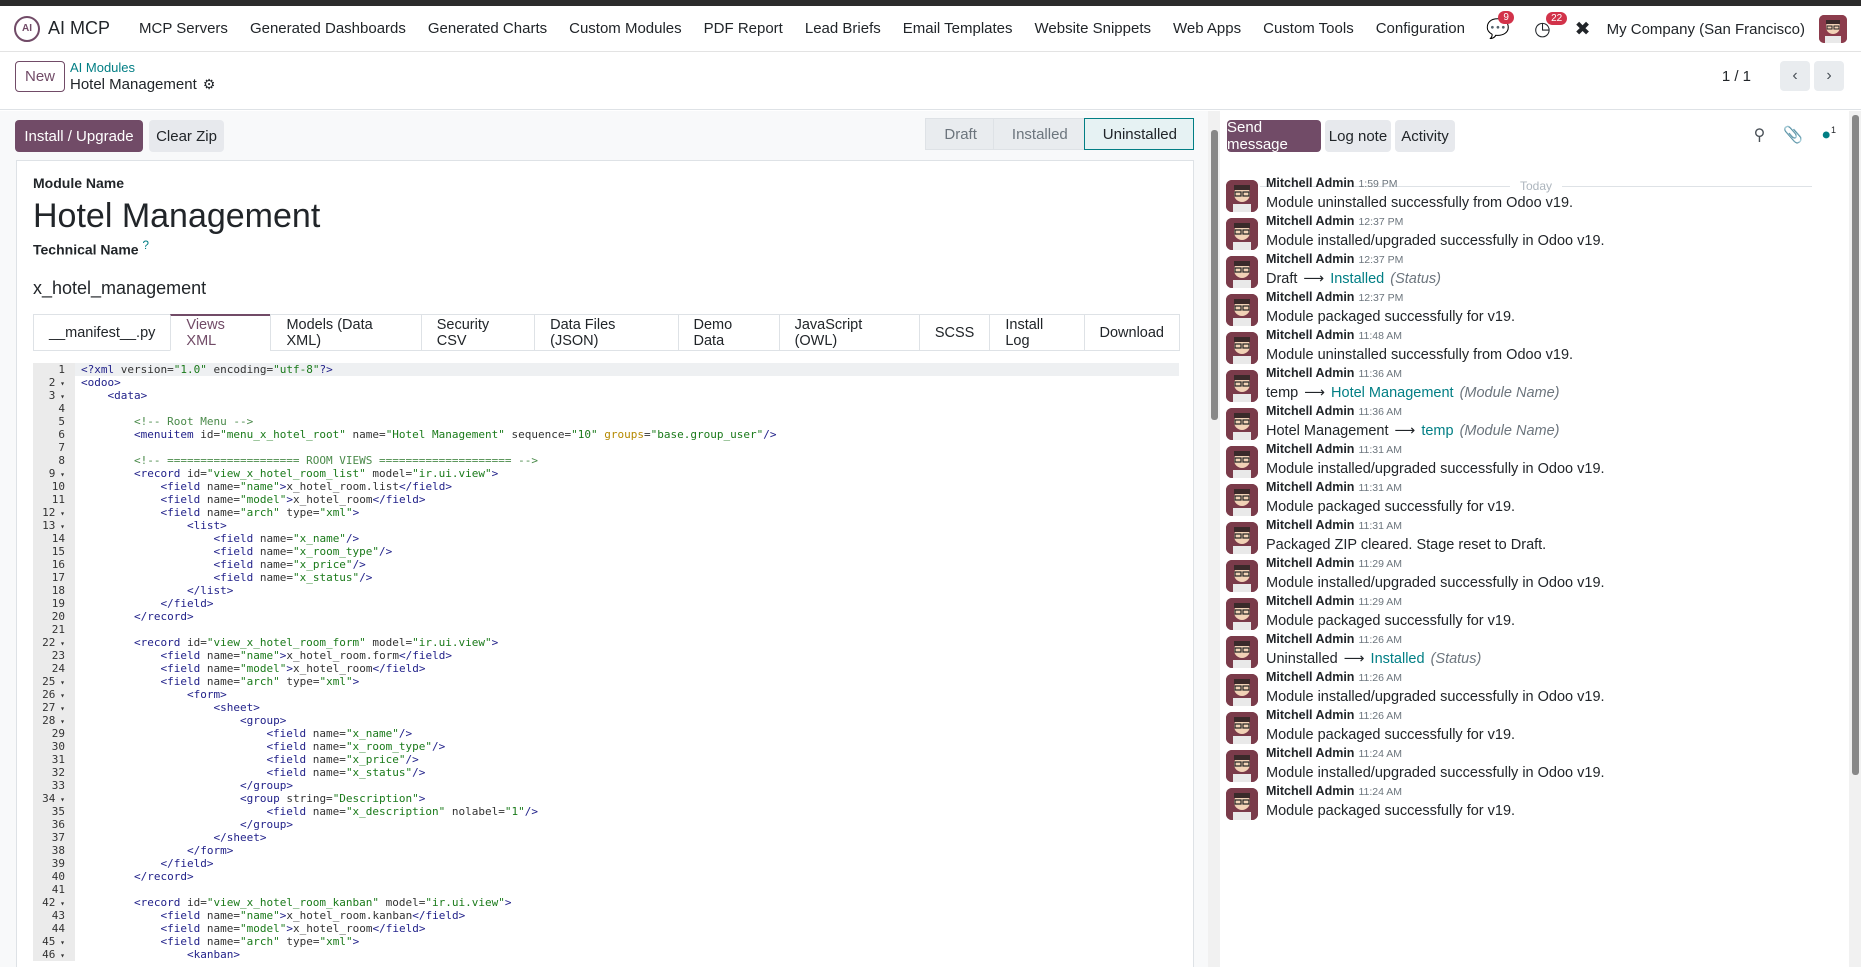 This screenshot has width=1861, height=967. Describe the element at coordinates (606, 720) in the screenshot. I see `code-line: 28 <group>` at that location.